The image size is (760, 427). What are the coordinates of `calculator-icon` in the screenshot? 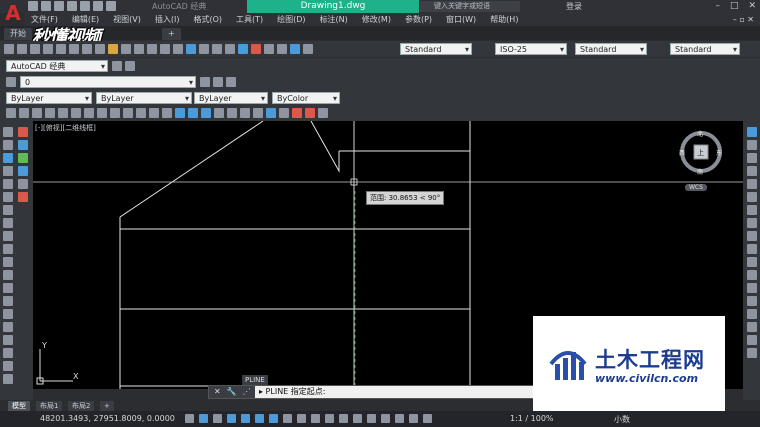 It's located at (295, 49).